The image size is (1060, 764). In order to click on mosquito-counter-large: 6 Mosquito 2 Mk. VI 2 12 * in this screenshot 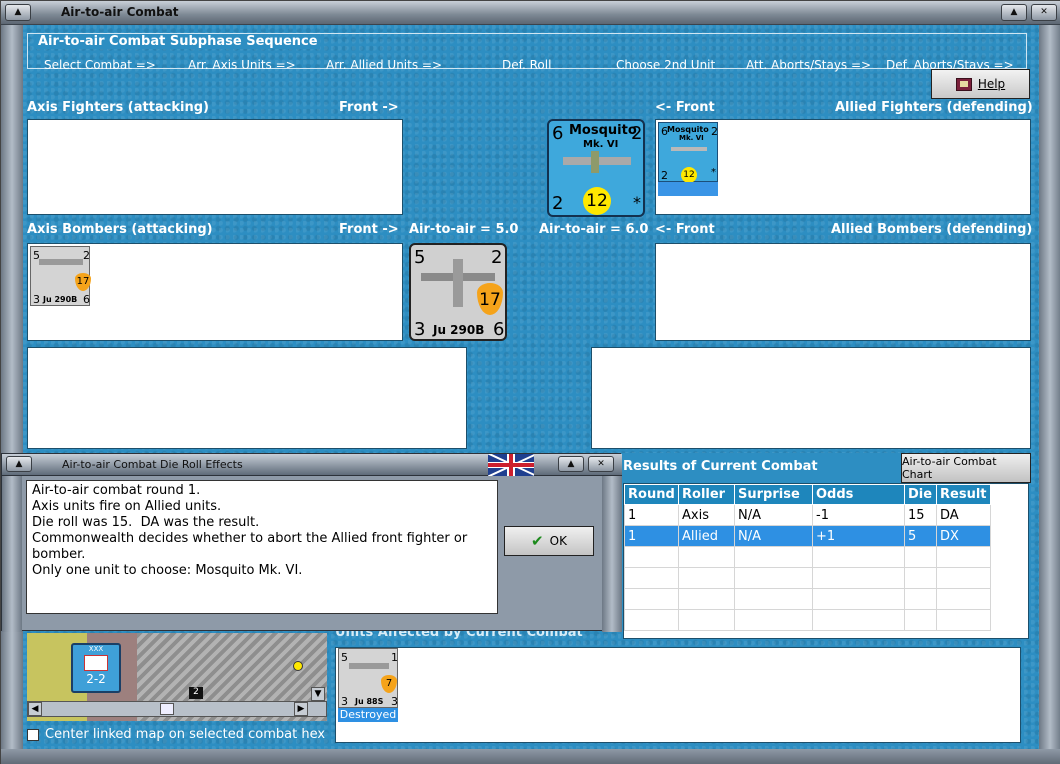, I will do `click(596, 168)`.